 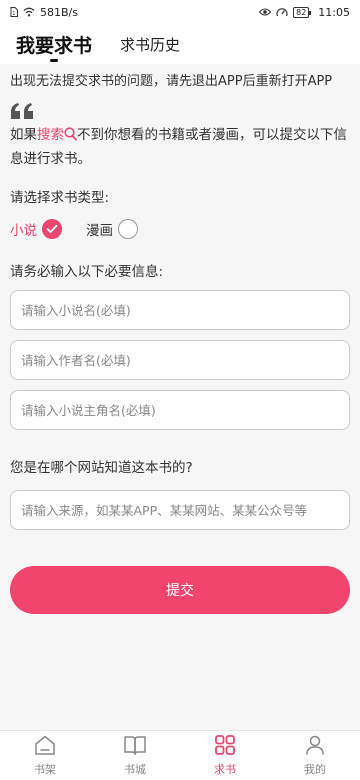 I want to click on bottom-nav: 书架 书城 求书 我的, so click(x=180, y=755).